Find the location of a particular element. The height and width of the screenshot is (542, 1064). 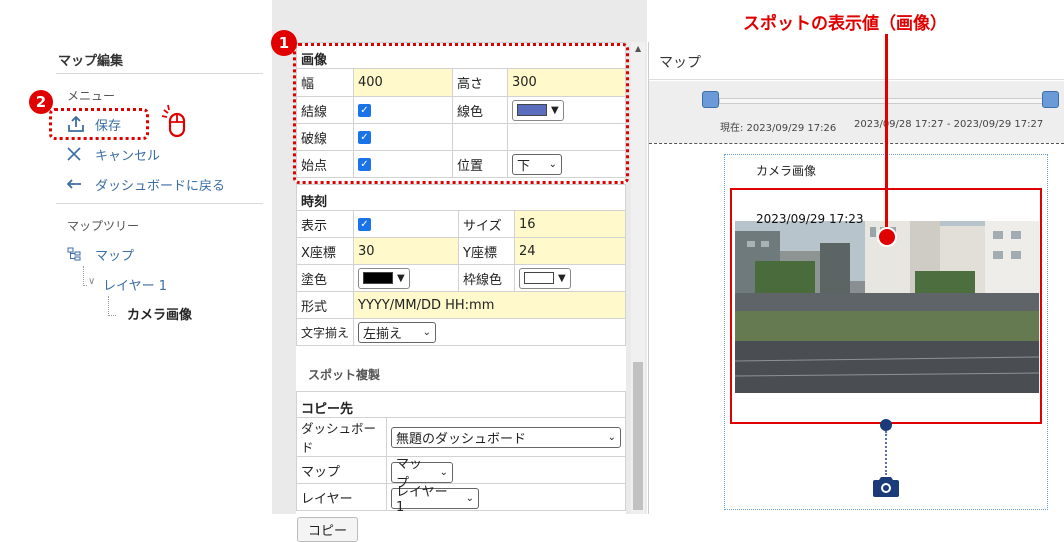

stroke-label: 枠線色 is located at coordinates (486, 278).